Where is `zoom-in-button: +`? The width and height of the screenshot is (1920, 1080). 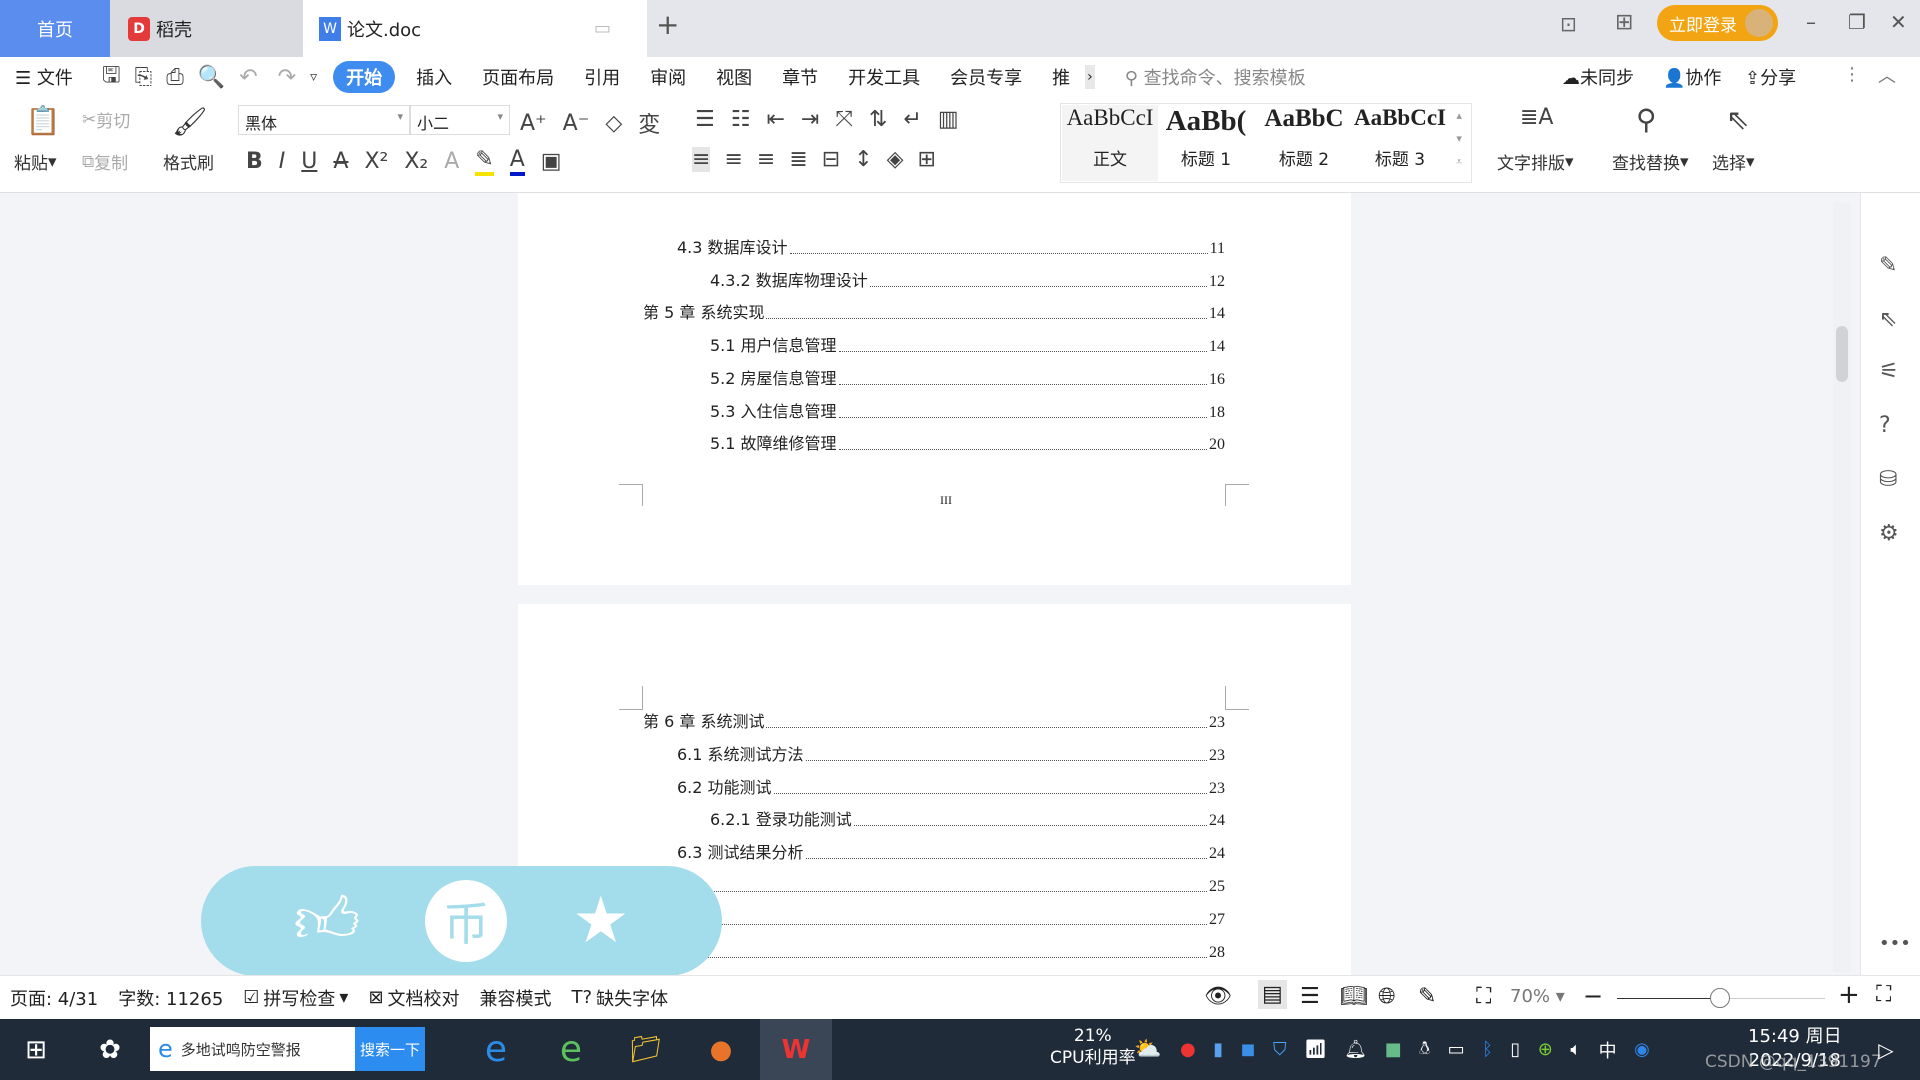
zoom-in-button: + is located at coordinates (1849, 995).